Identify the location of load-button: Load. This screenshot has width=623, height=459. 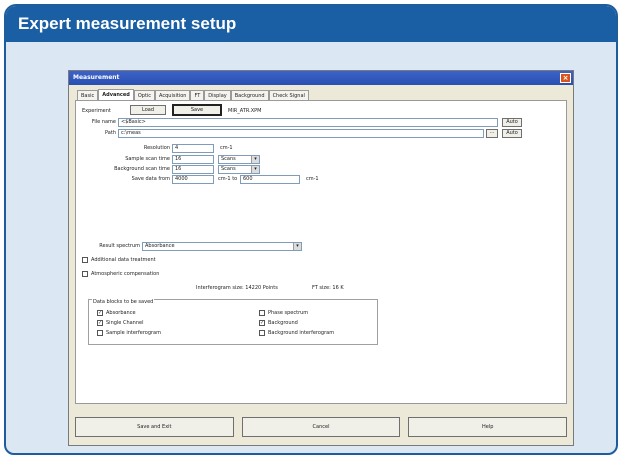
(148, 110).